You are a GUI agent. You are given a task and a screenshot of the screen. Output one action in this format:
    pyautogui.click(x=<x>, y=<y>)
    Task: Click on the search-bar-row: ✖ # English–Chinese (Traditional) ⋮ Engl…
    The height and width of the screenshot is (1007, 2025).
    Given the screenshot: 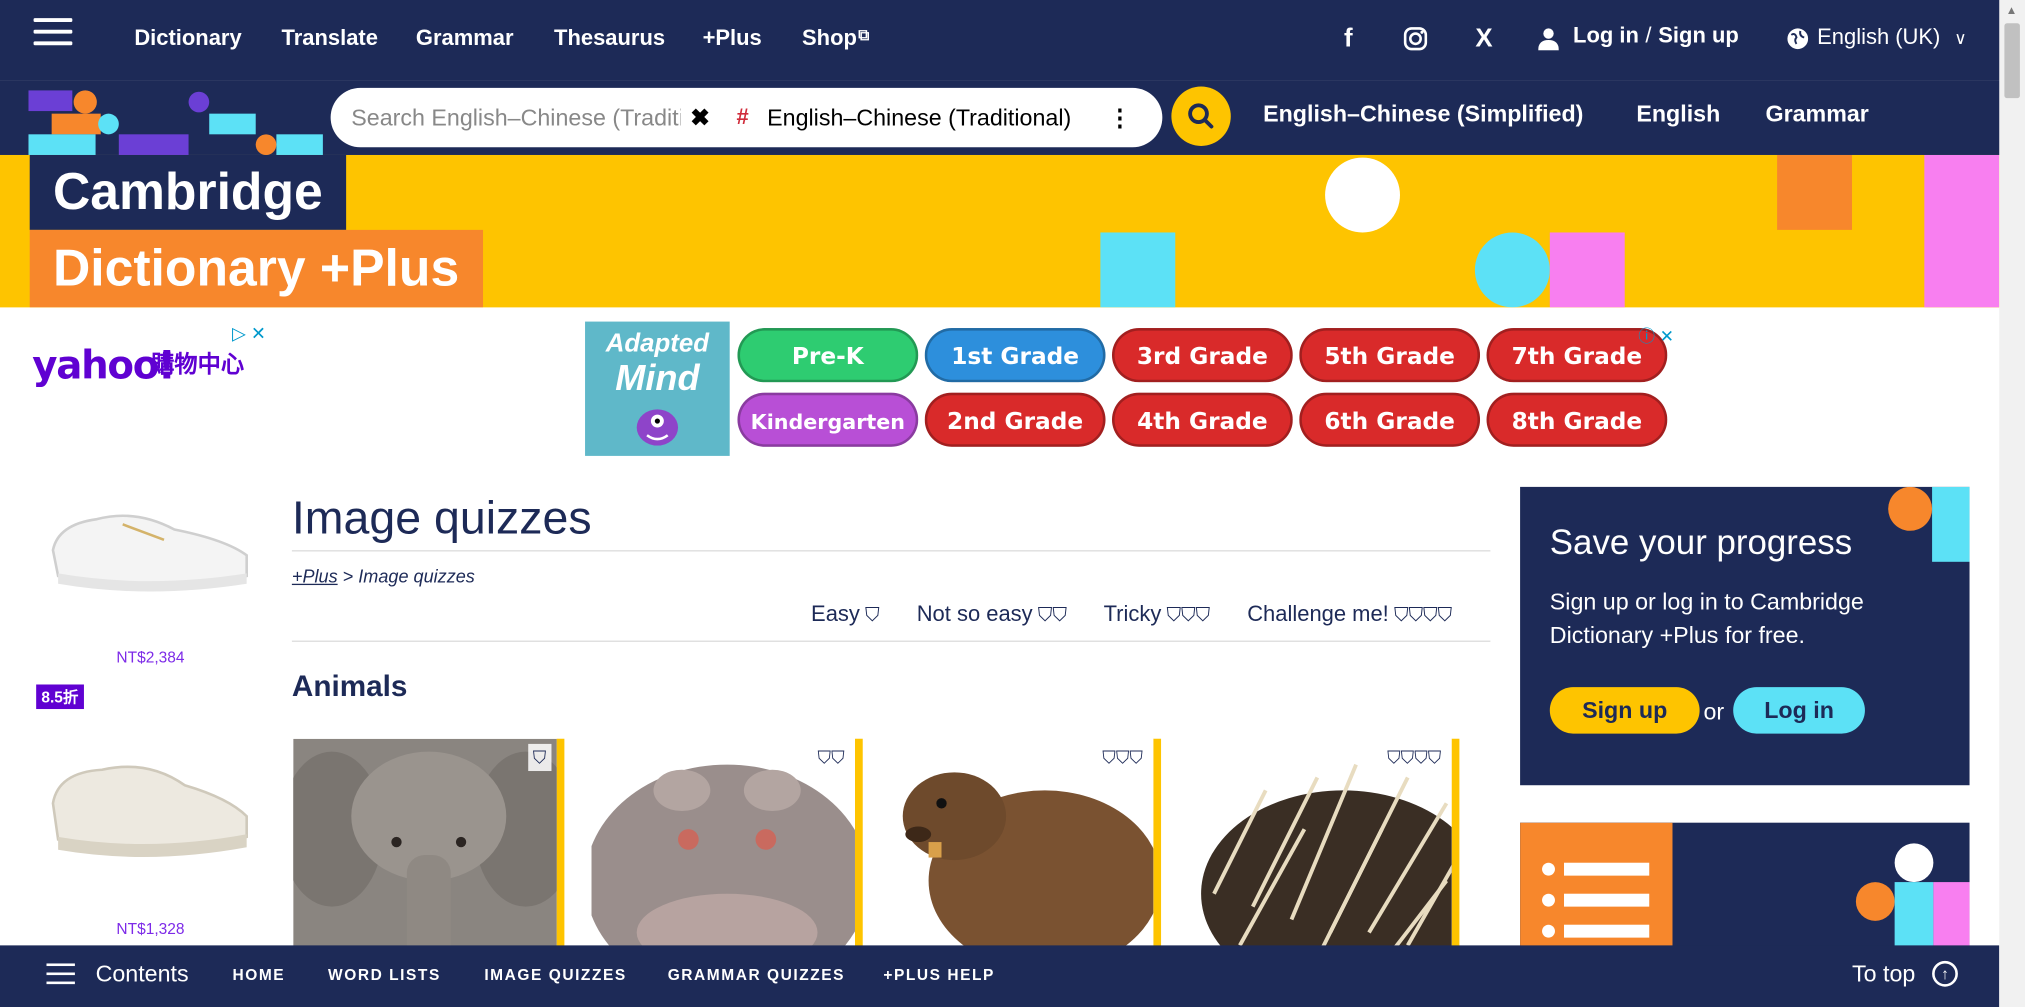 What is the action you would take?
    pyautogui.click(x=1012, y=117)
    